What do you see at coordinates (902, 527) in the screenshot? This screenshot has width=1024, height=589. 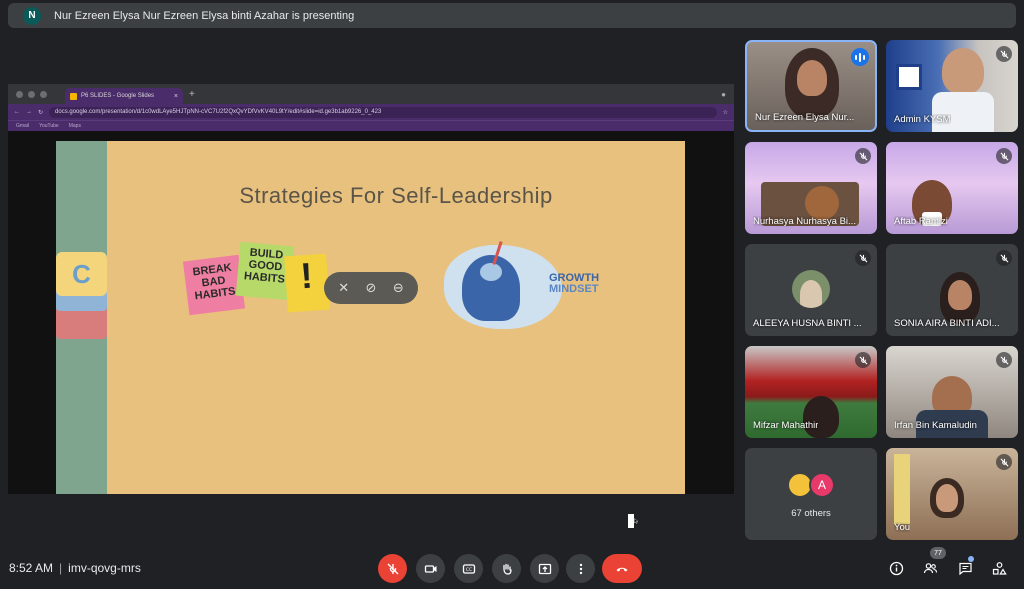 I see `participant-name: You` at bounding box center [902, 527].